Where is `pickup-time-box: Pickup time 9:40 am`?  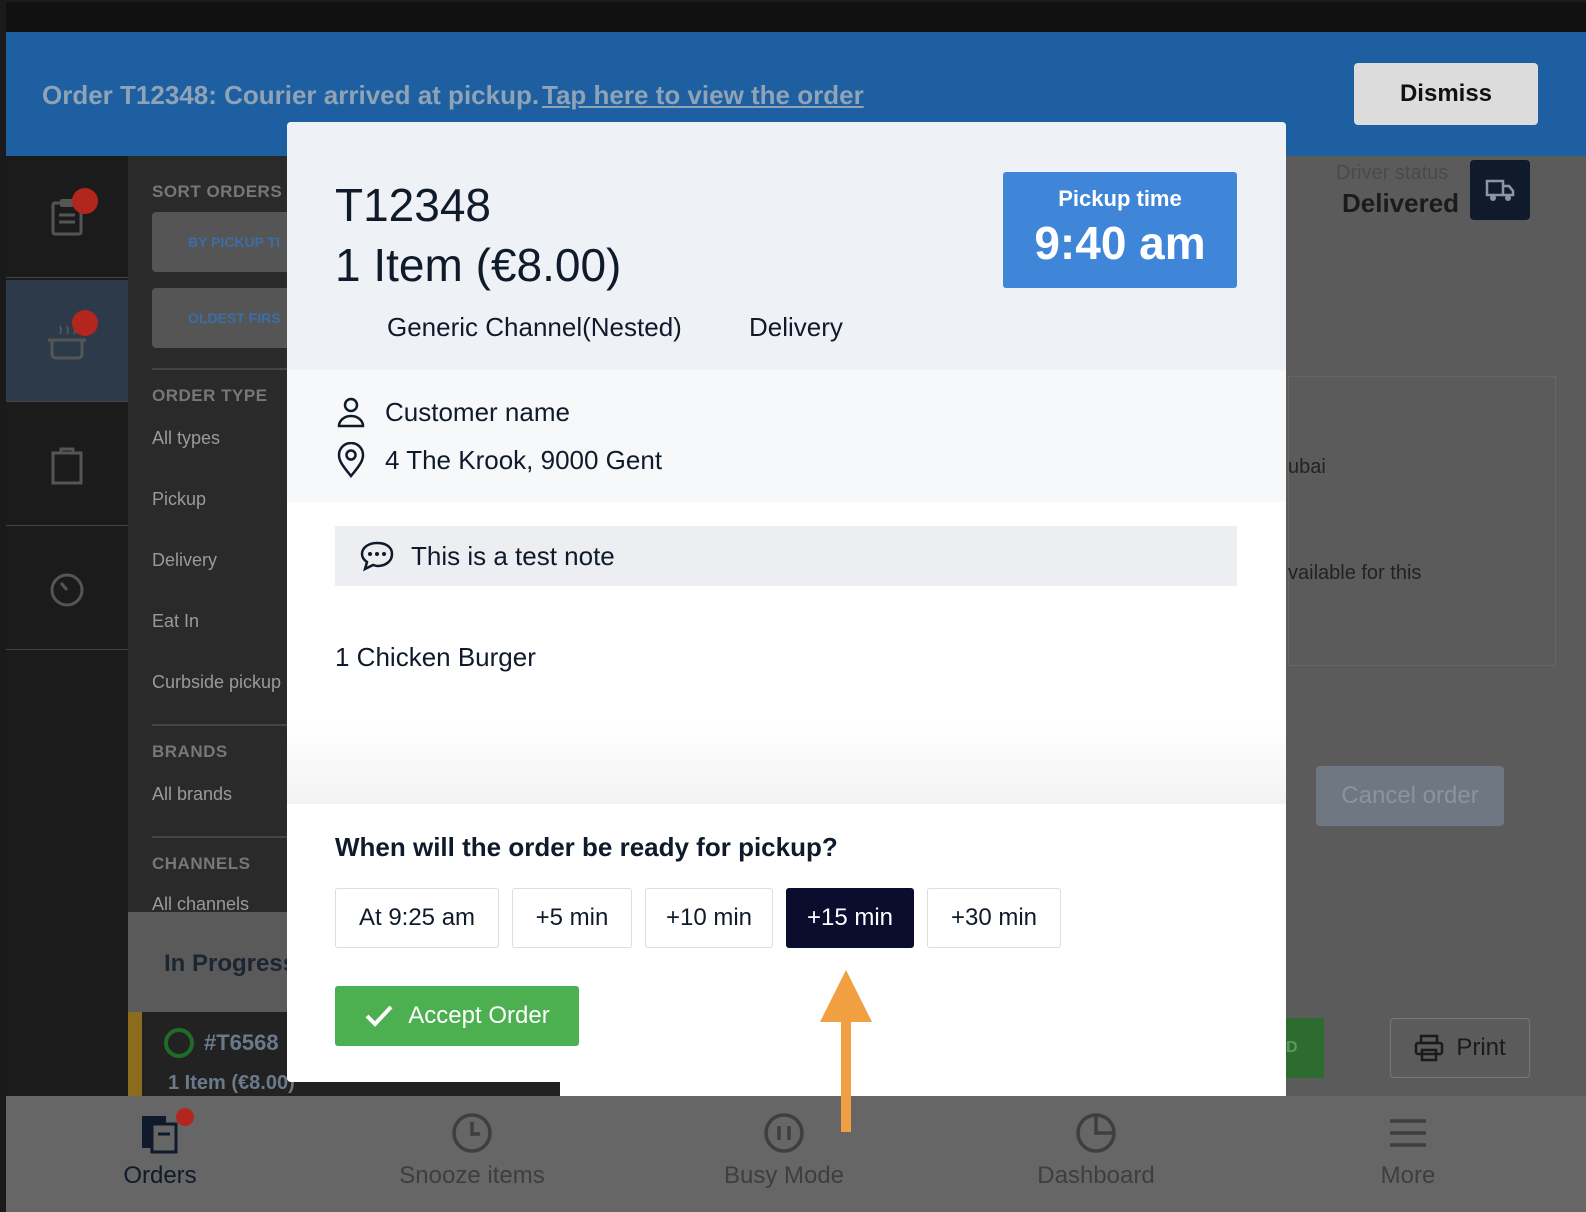 pickup-time-box: Pickup time 9:40 am is located at coordinates (1120, 230).